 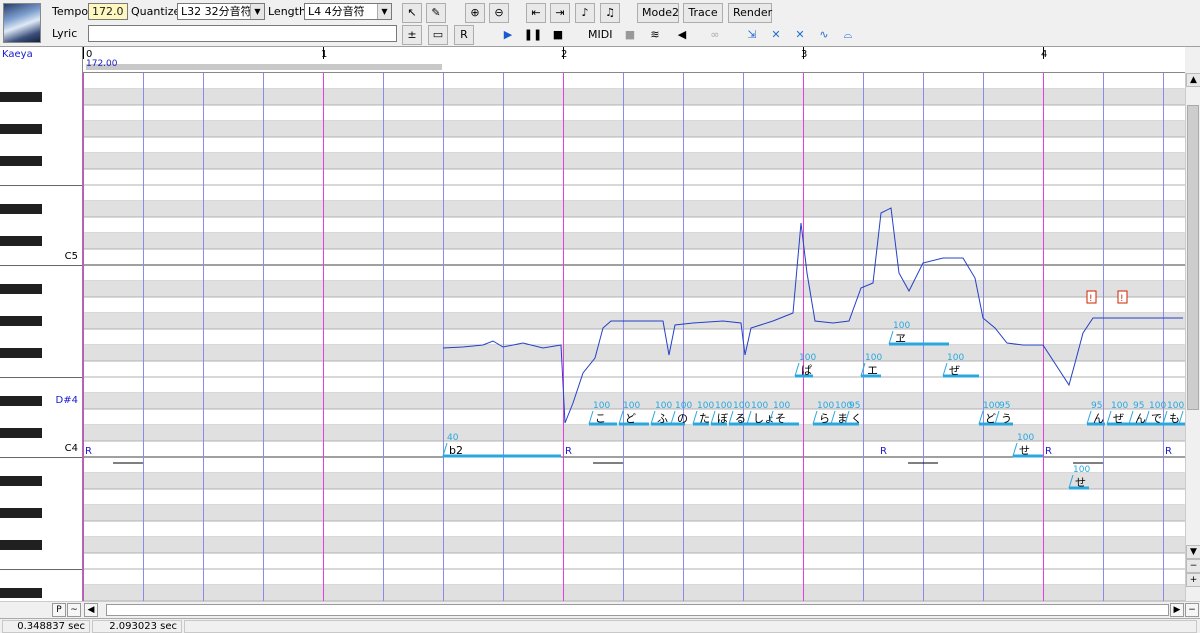 I want to click on note-lyric: た, so click(x=704, y=418).